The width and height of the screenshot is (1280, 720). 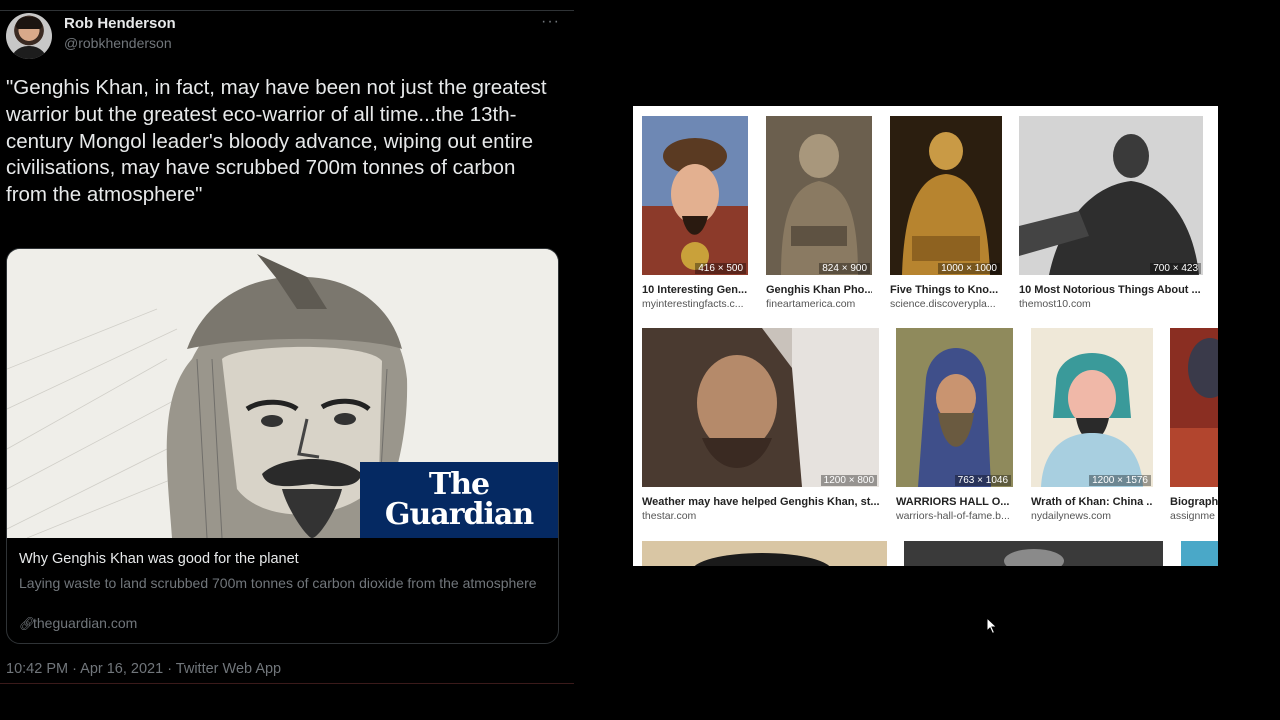 I want to click on result-thumbnail: 700 × 423, so click(x=1111, y=195).